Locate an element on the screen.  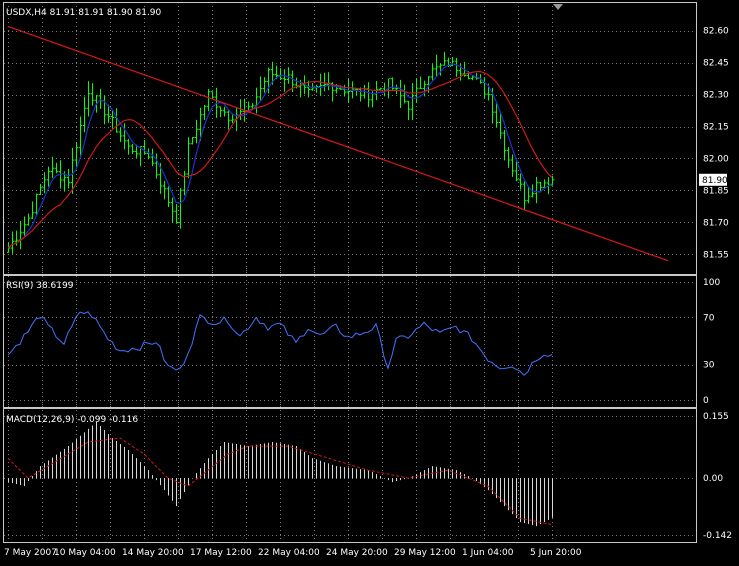
rsi-tick-label: 70 is located at coordinates (709, 318).